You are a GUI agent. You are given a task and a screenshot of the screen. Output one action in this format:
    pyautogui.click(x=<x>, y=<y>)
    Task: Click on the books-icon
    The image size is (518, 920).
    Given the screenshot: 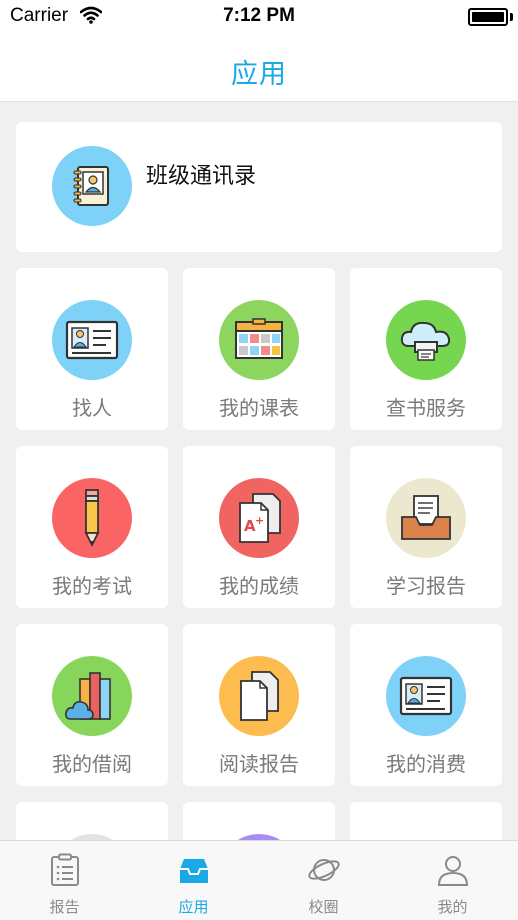 What is the action you would take?
    pyautogui.click(x=92, y=696)
    